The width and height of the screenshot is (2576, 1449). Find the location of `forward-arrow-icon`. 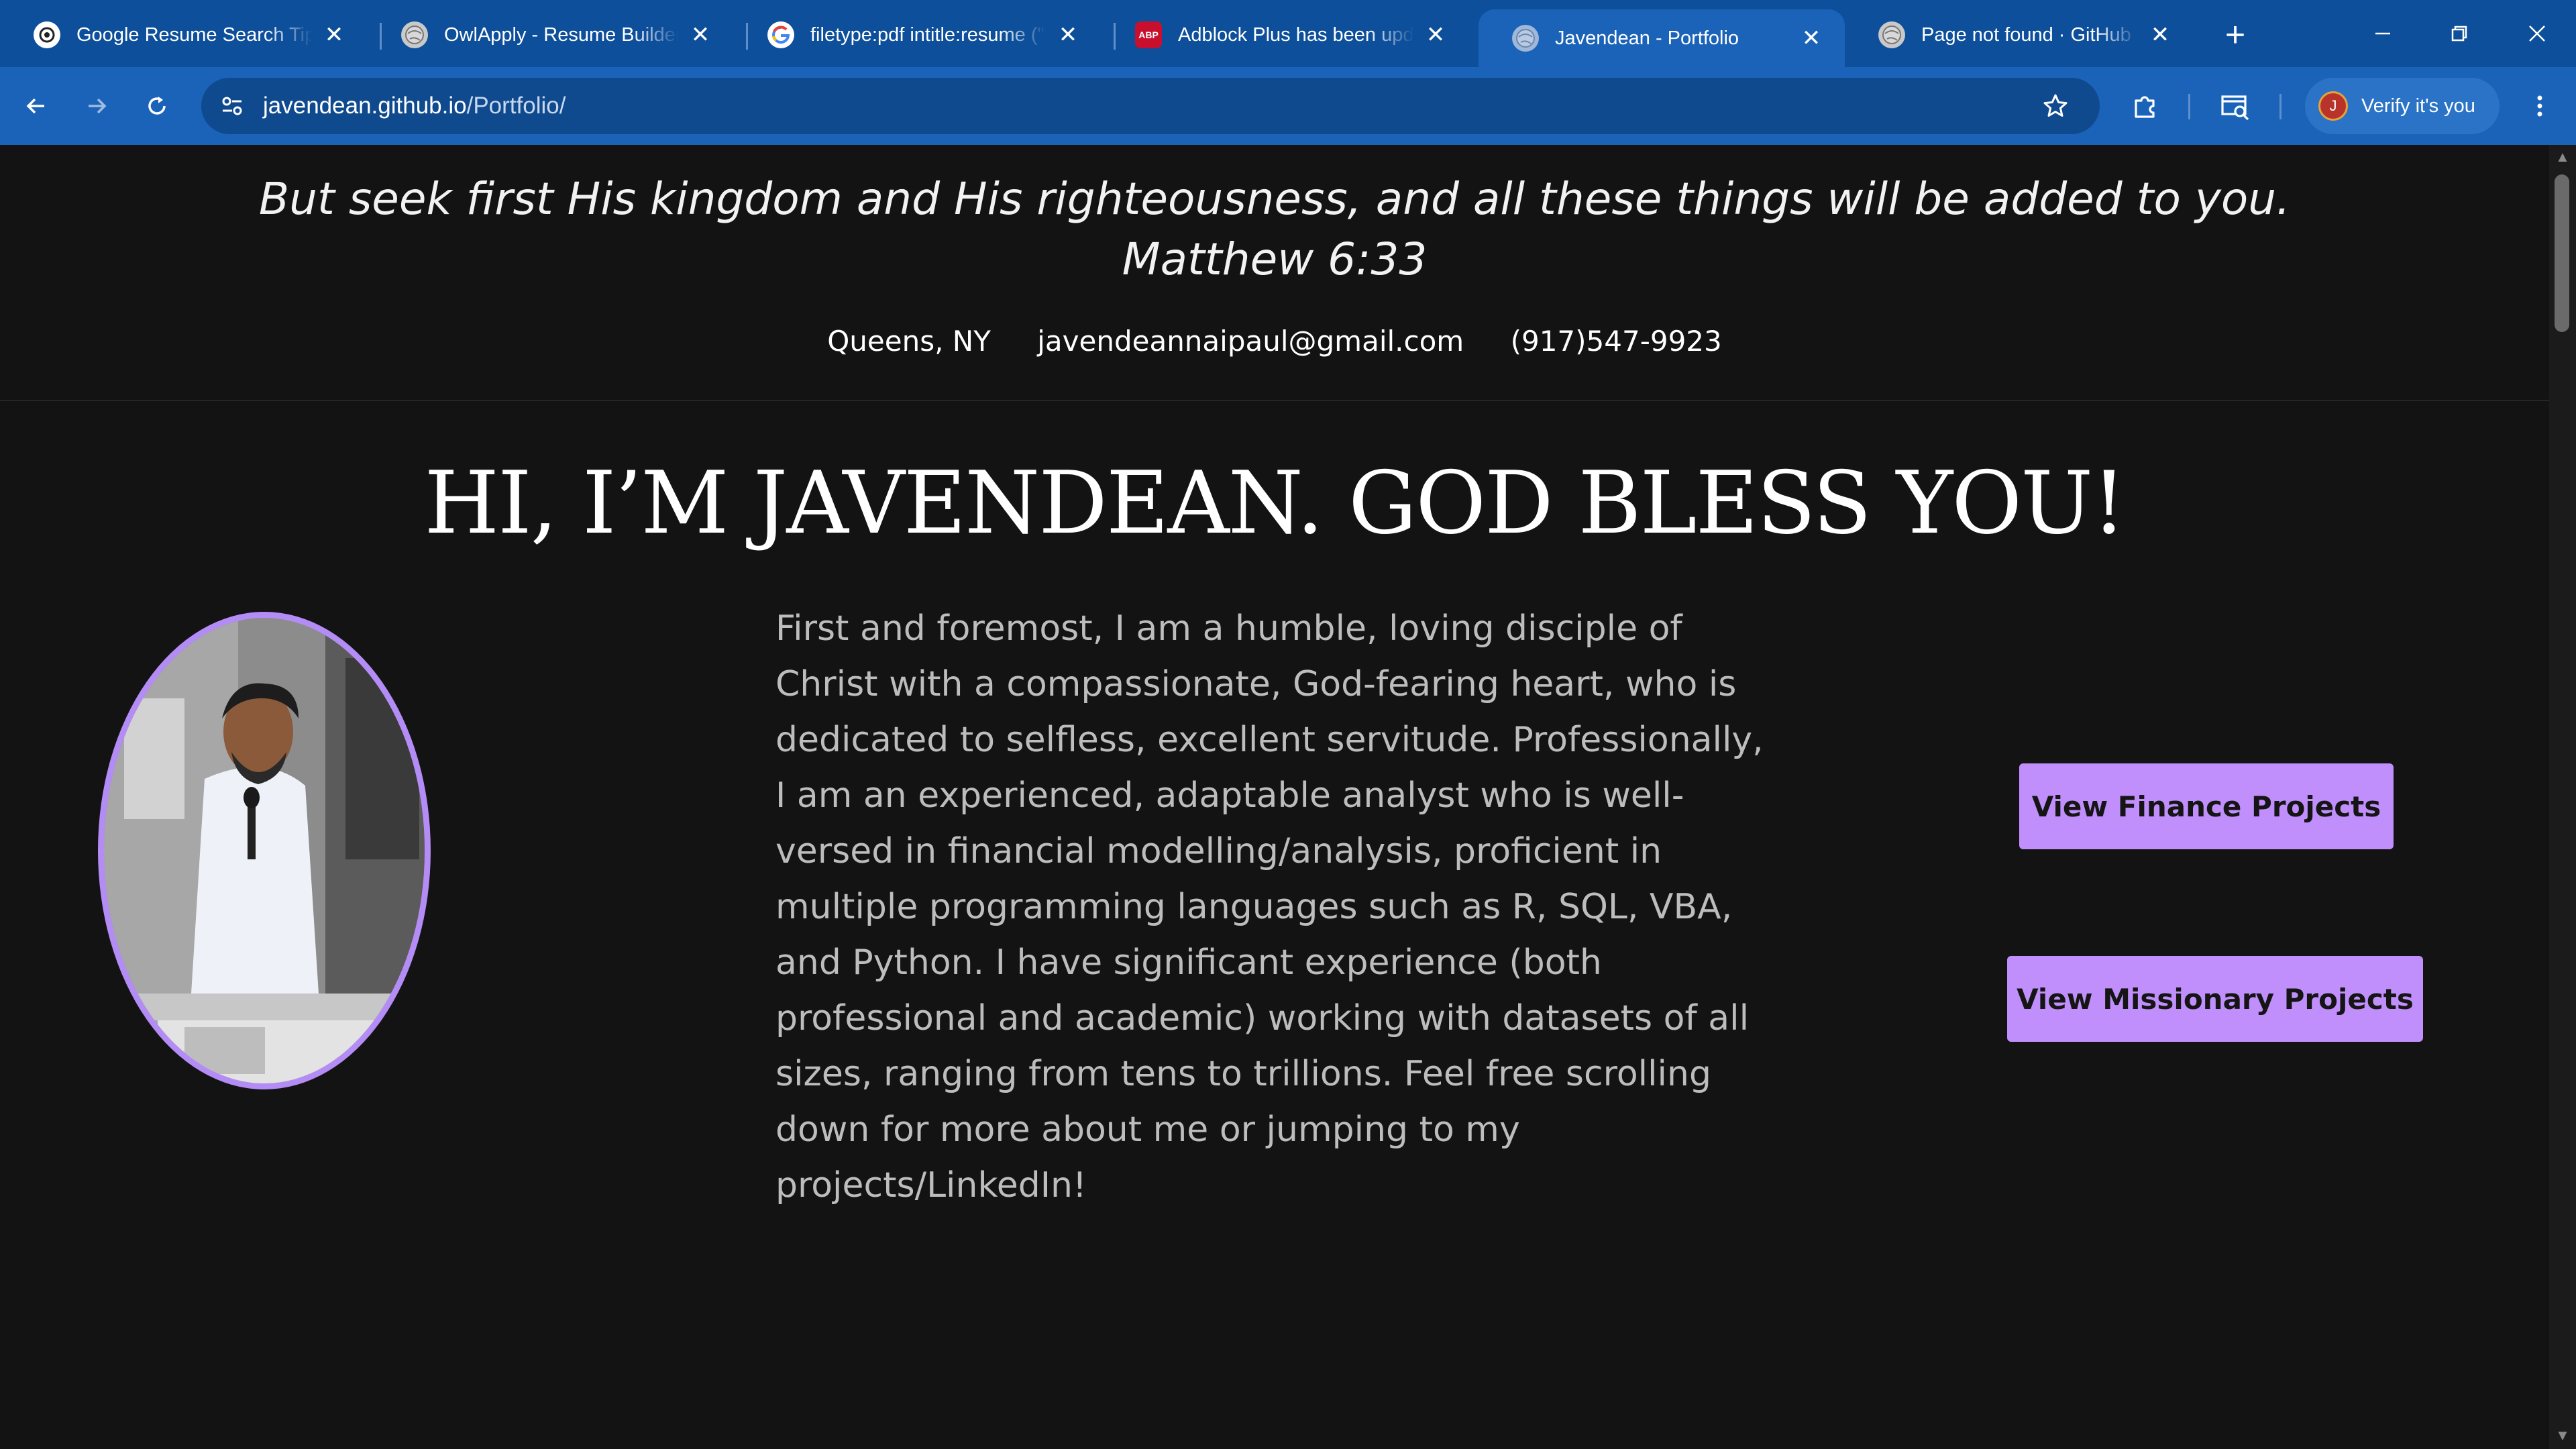

forward-arrow-icon is located at coordinates (96, 106).